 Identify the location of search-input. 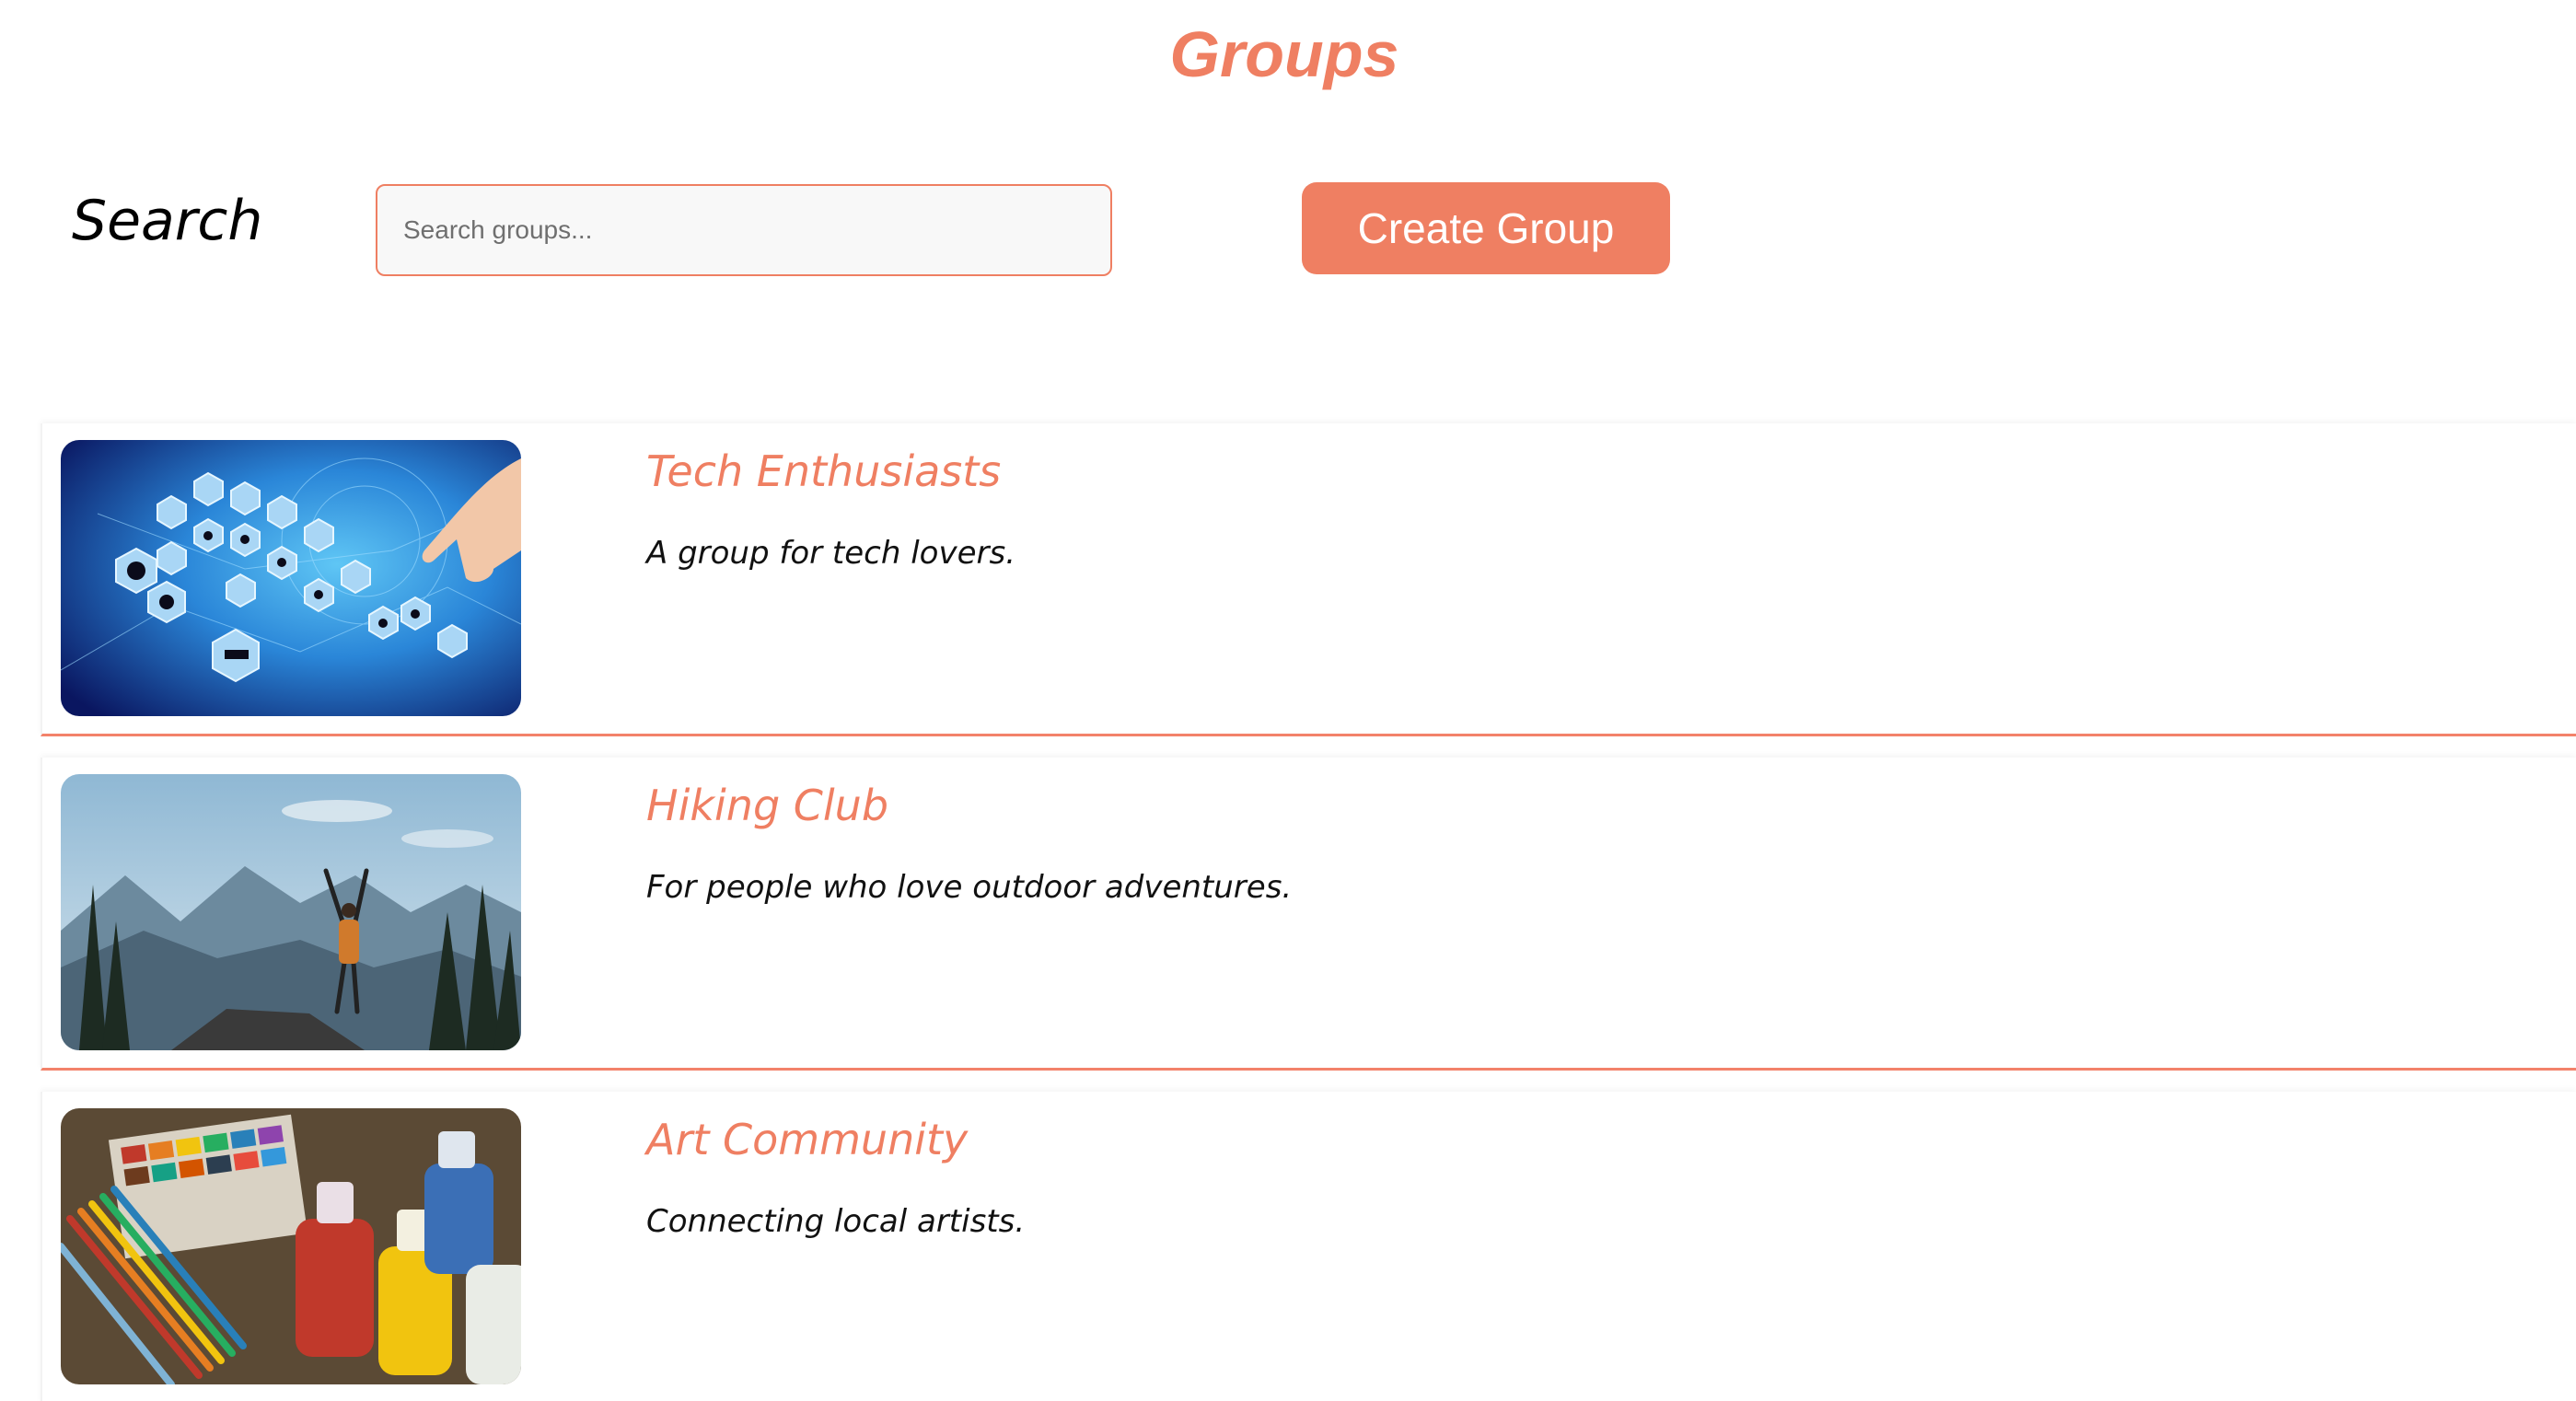
(744, 230).